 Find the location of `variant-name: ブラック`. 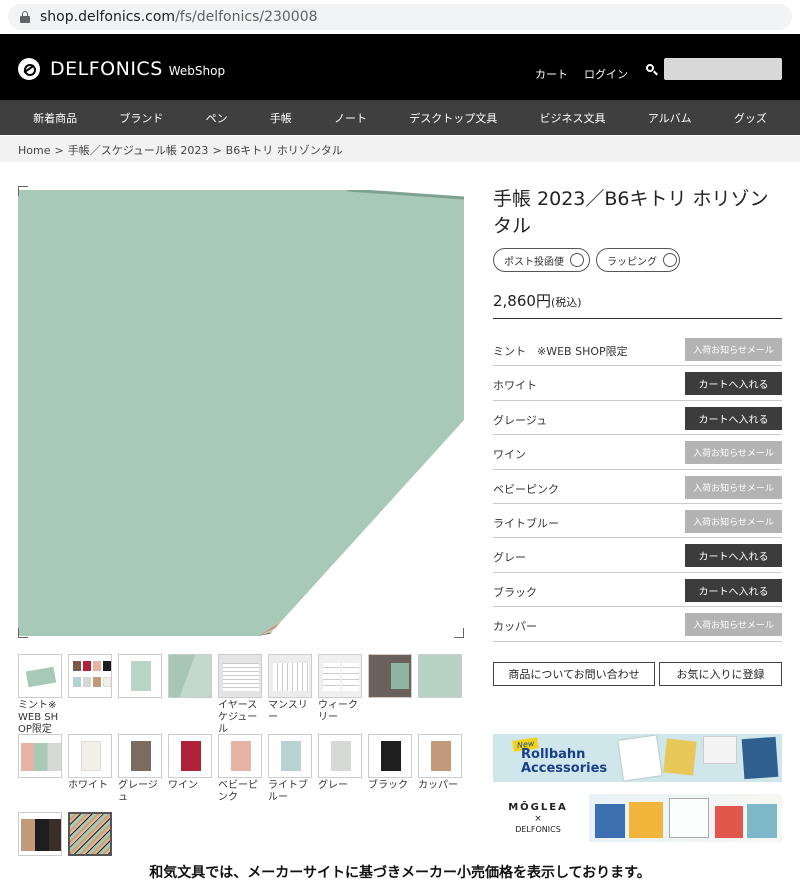

variant-name: ブラック is located at coordinates (515, 592).